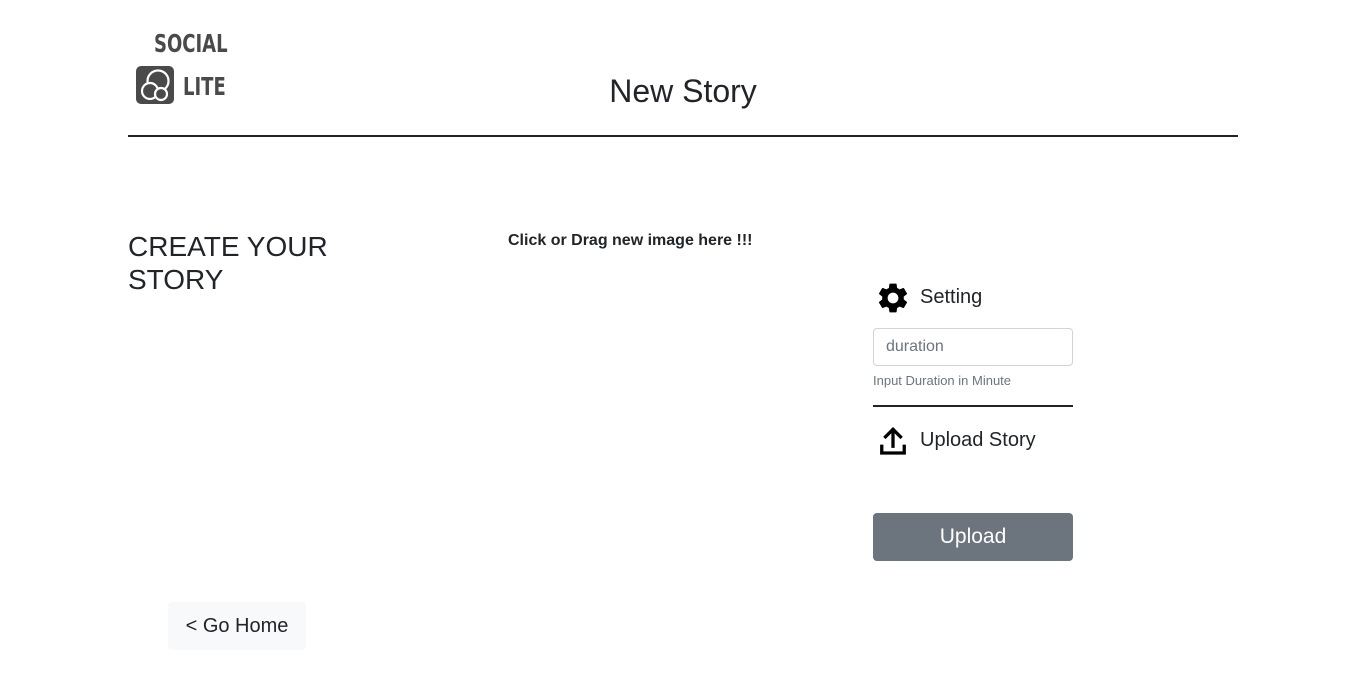 This screenshot has width=1366, height=686. I want to click on drop-zone-label: Click or Drag new image here !!!, so click(630, 240).